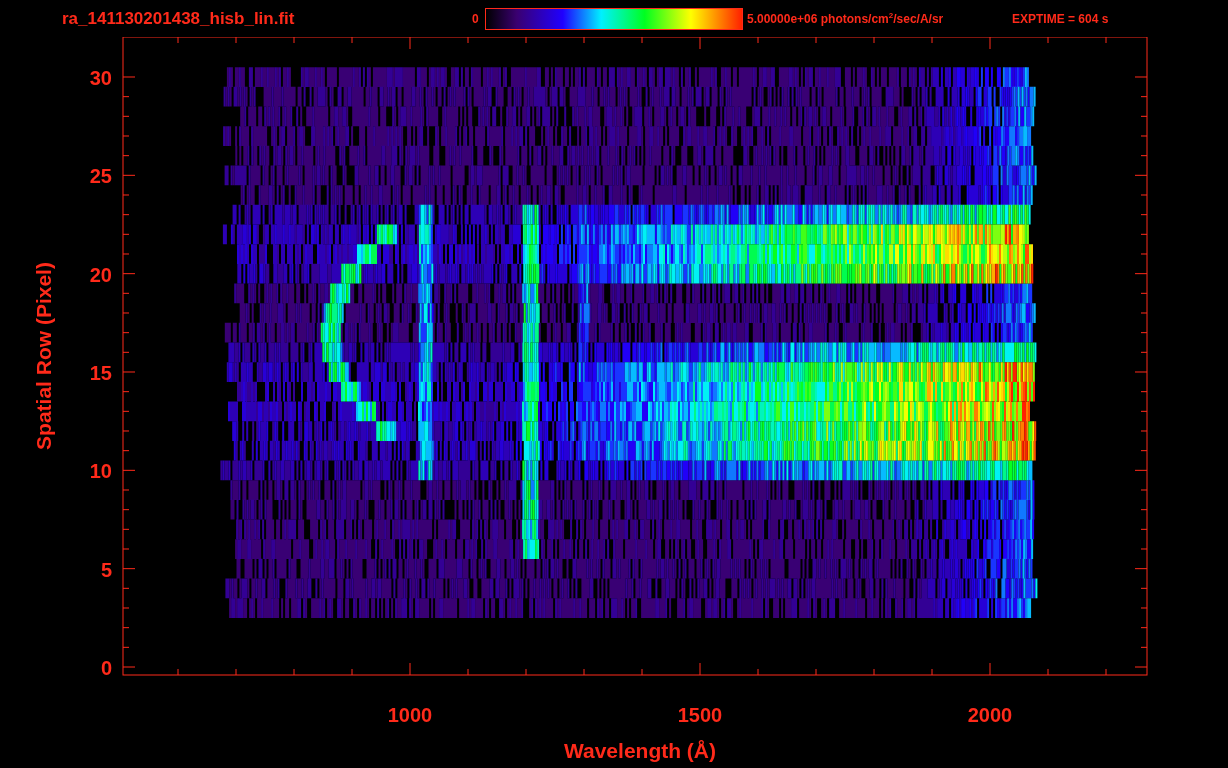 The width and height of the screenshot is (1228, 768). I want to click on x-tick-label: 2000, so click(990, 715).